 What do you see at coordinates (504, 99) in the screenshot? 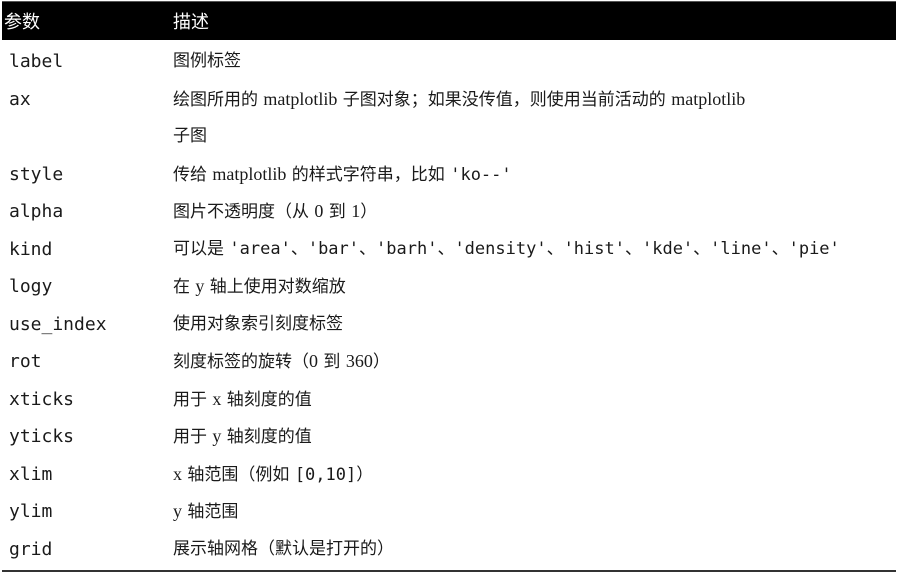
I see `description-text: 子图对象；如果没传值，则使用当前活动的` at bounding box center [504, 99].